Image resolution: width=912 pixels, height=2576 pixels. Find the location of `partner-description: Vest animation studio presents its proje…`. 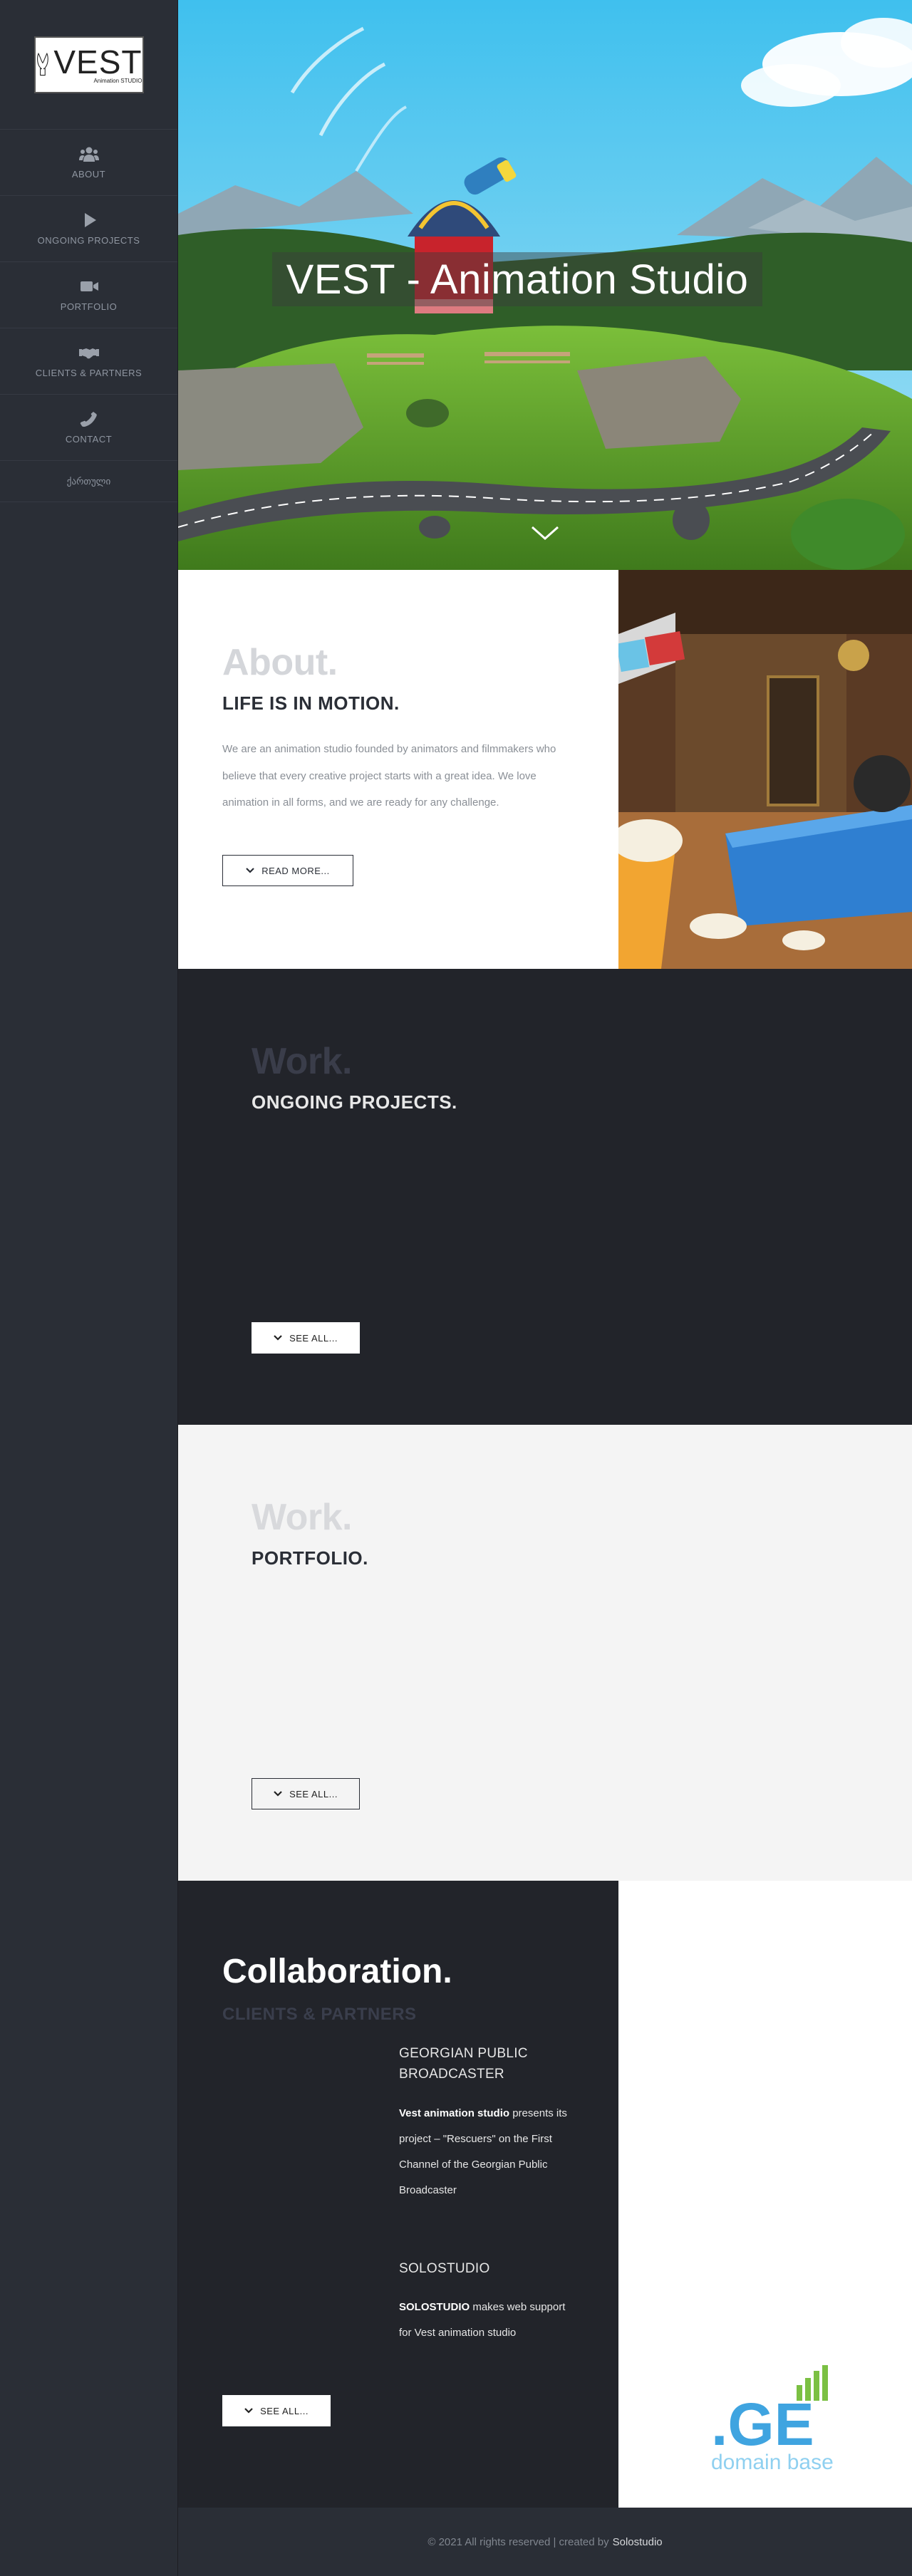

partner-description: Vest animation studio presents its proje… is located at coordinates (488, 2152).